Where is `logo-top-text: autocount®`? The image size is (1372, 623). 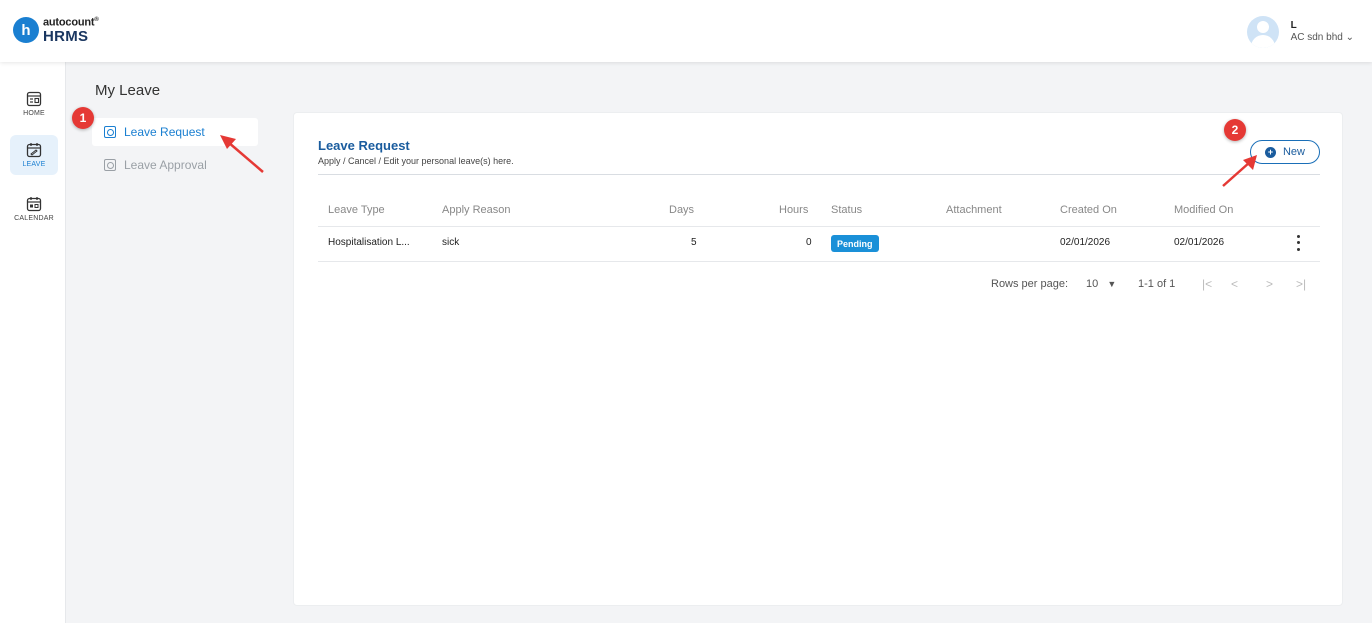
logo-top-text: autocount® is located at coordinates (71, 22).